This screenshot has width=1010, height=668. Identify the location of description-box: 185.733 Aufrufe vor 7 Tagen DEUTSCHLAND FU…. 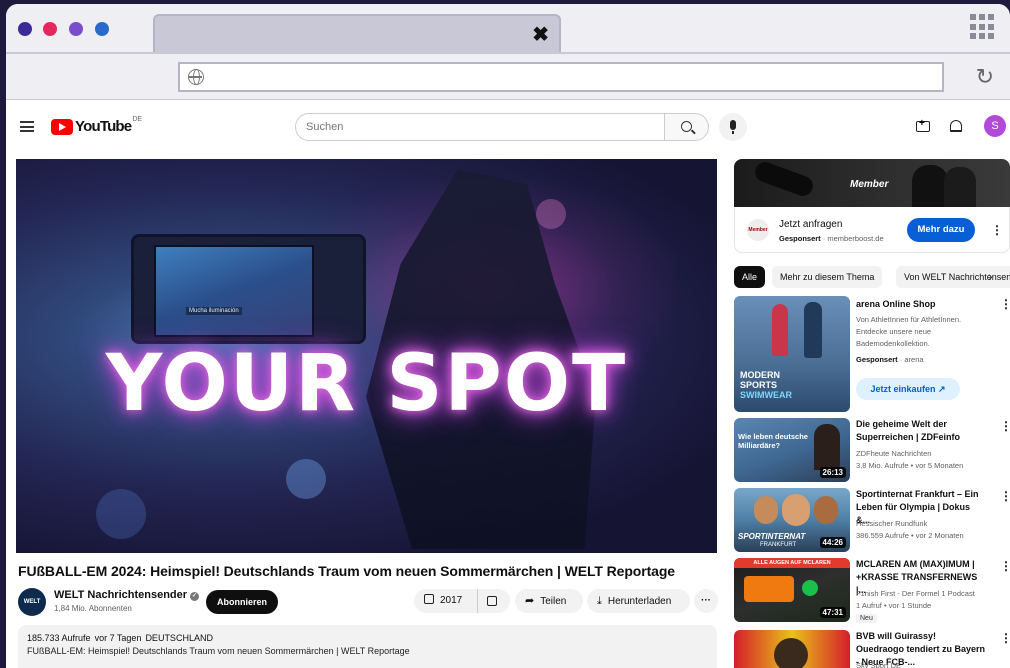
(367, 646).